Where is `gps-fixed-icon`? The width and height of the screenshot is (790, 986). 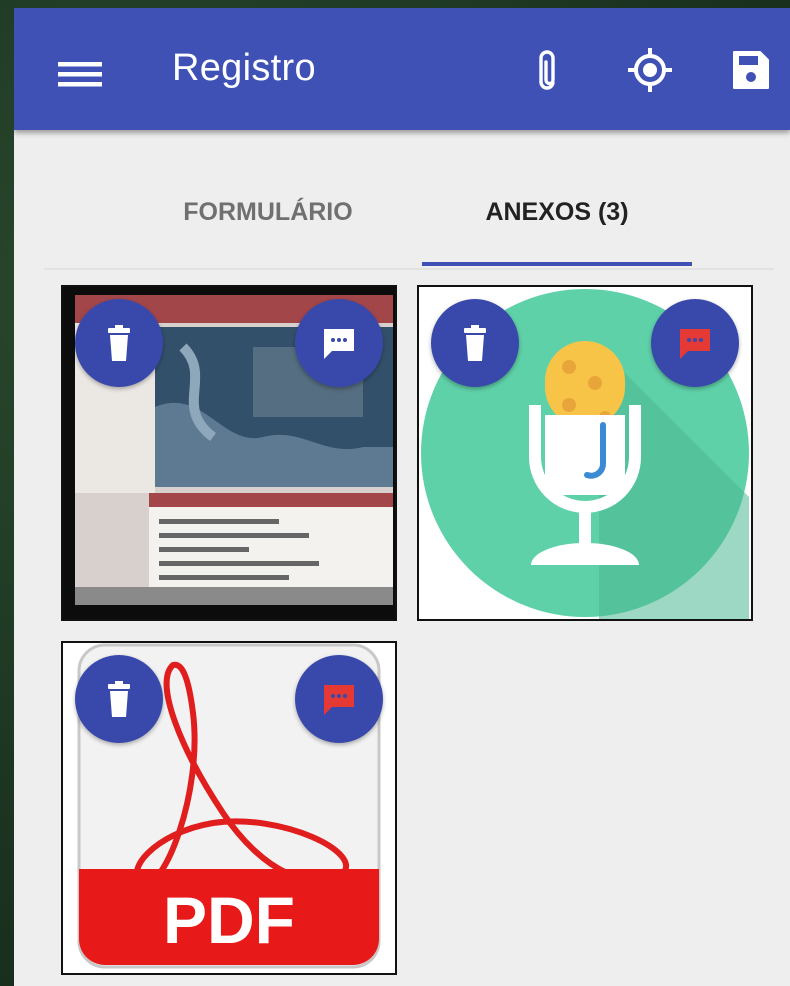 gps-fixed-icon is located at coordinates (650, 70).